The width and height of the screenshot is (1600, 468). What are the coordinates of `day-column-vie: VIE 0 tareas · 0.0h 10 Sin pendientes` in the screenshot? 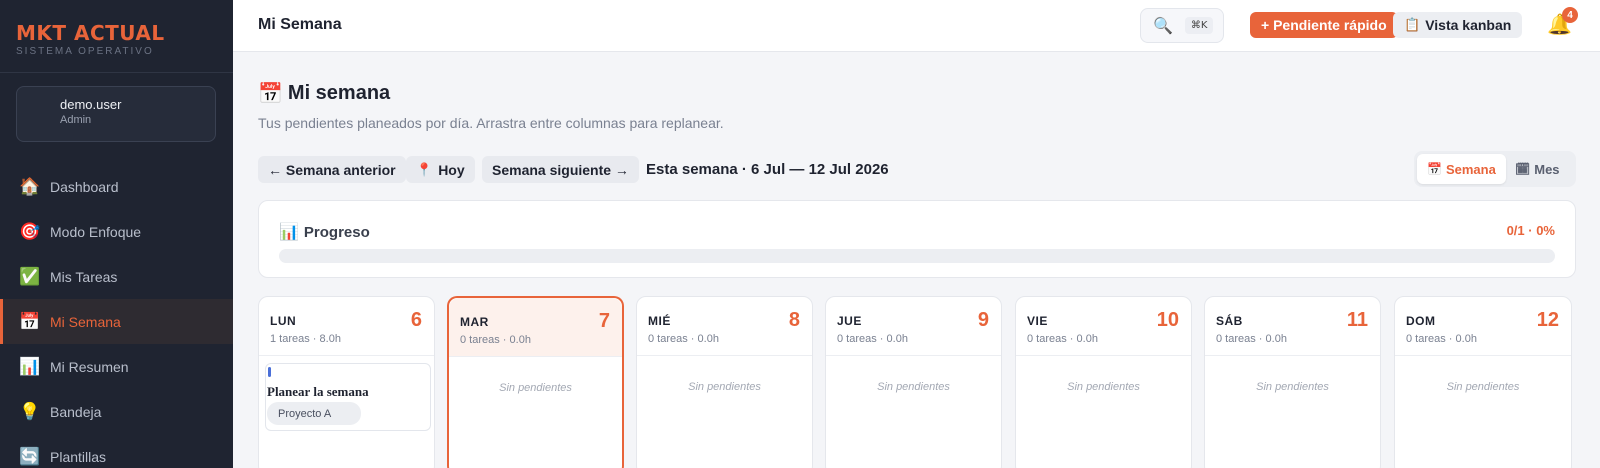 It's located at (1103, 382).